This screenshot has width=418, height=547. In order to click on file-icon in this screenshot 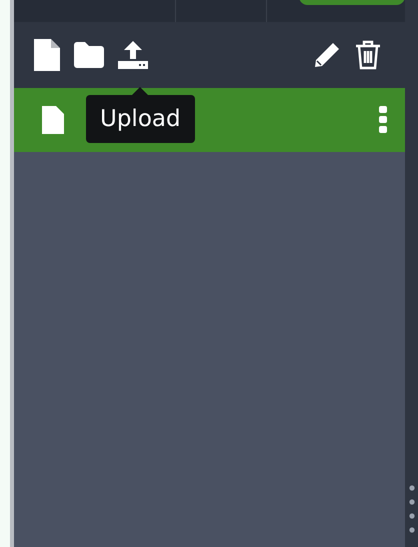, I will do `click(53, 120)`.